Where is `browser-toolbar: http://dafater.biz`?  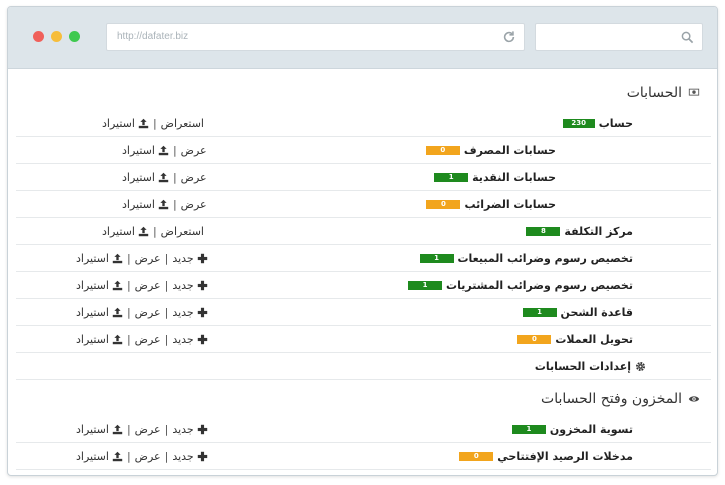 browser-toolbar: http://dafater.biz is located at coordinates (362, 38).